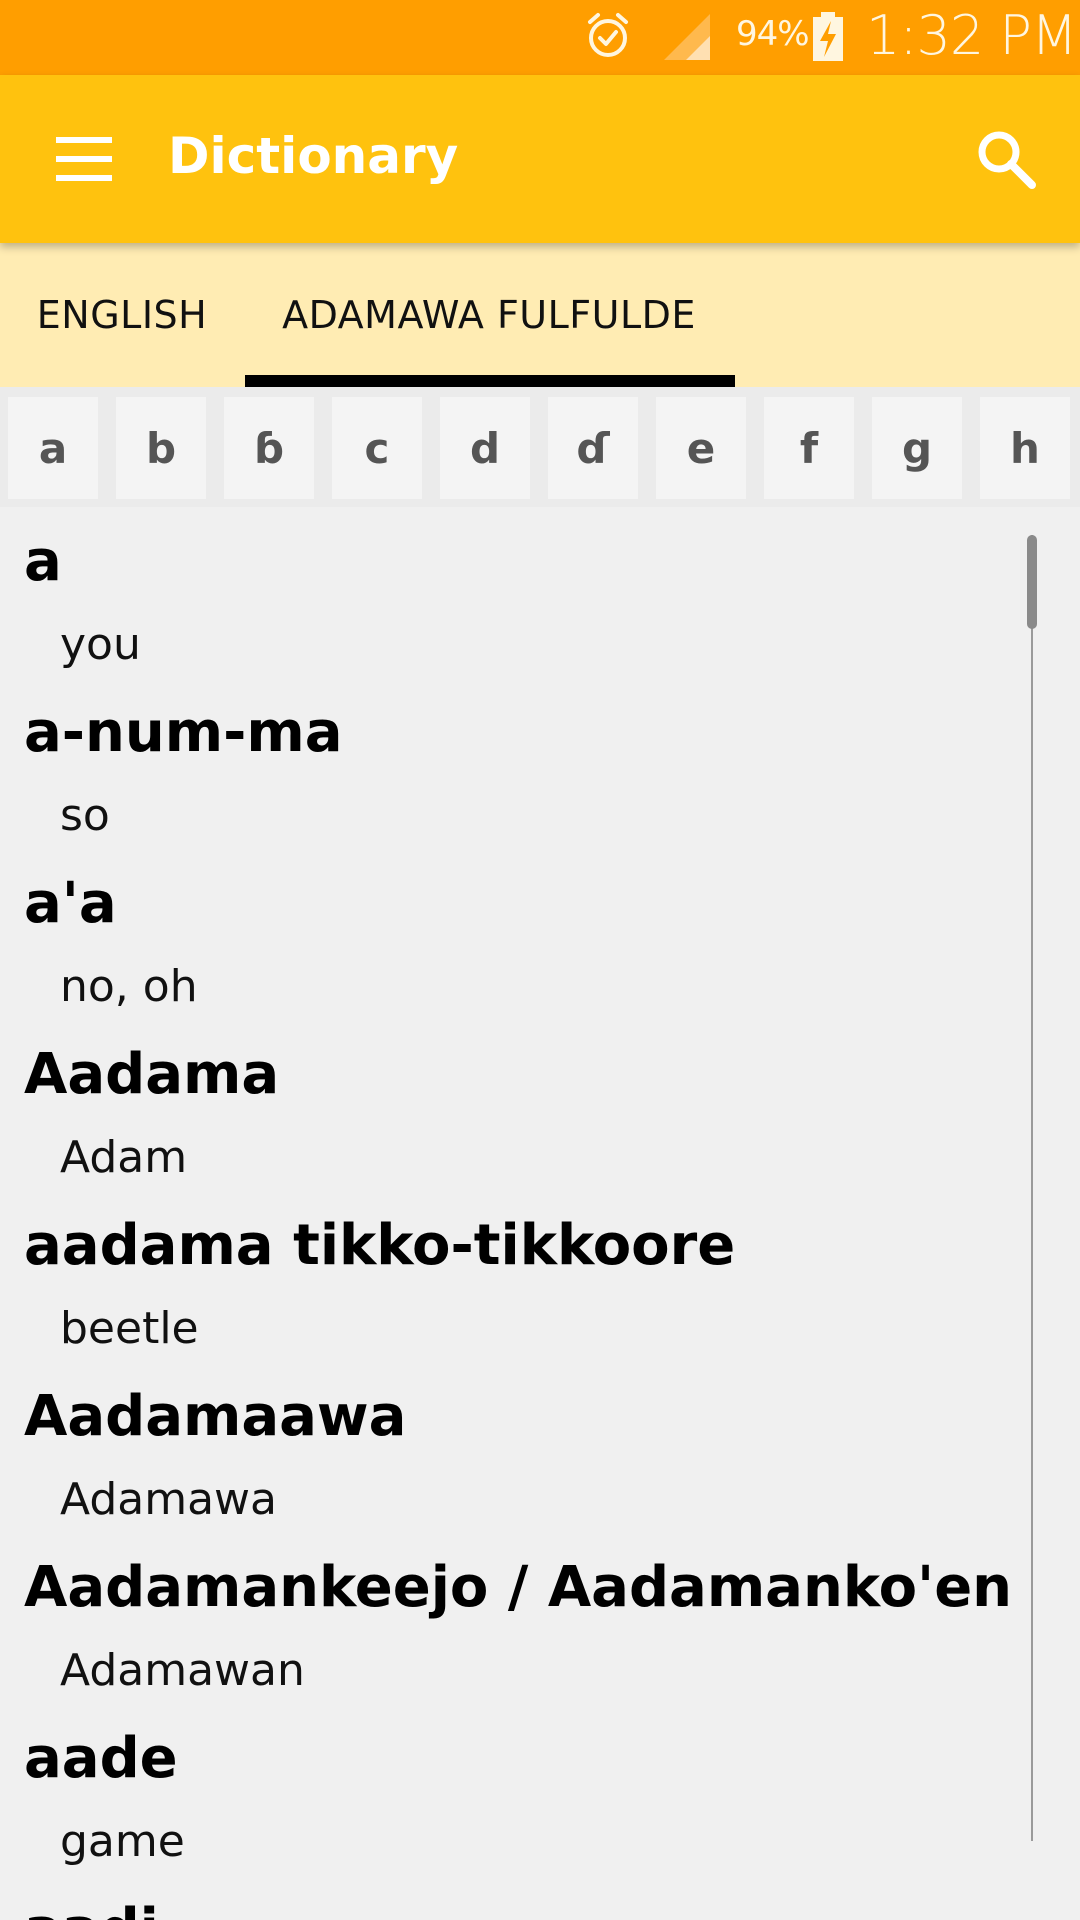  I want to click on letter-button: a, so click(53, 448).